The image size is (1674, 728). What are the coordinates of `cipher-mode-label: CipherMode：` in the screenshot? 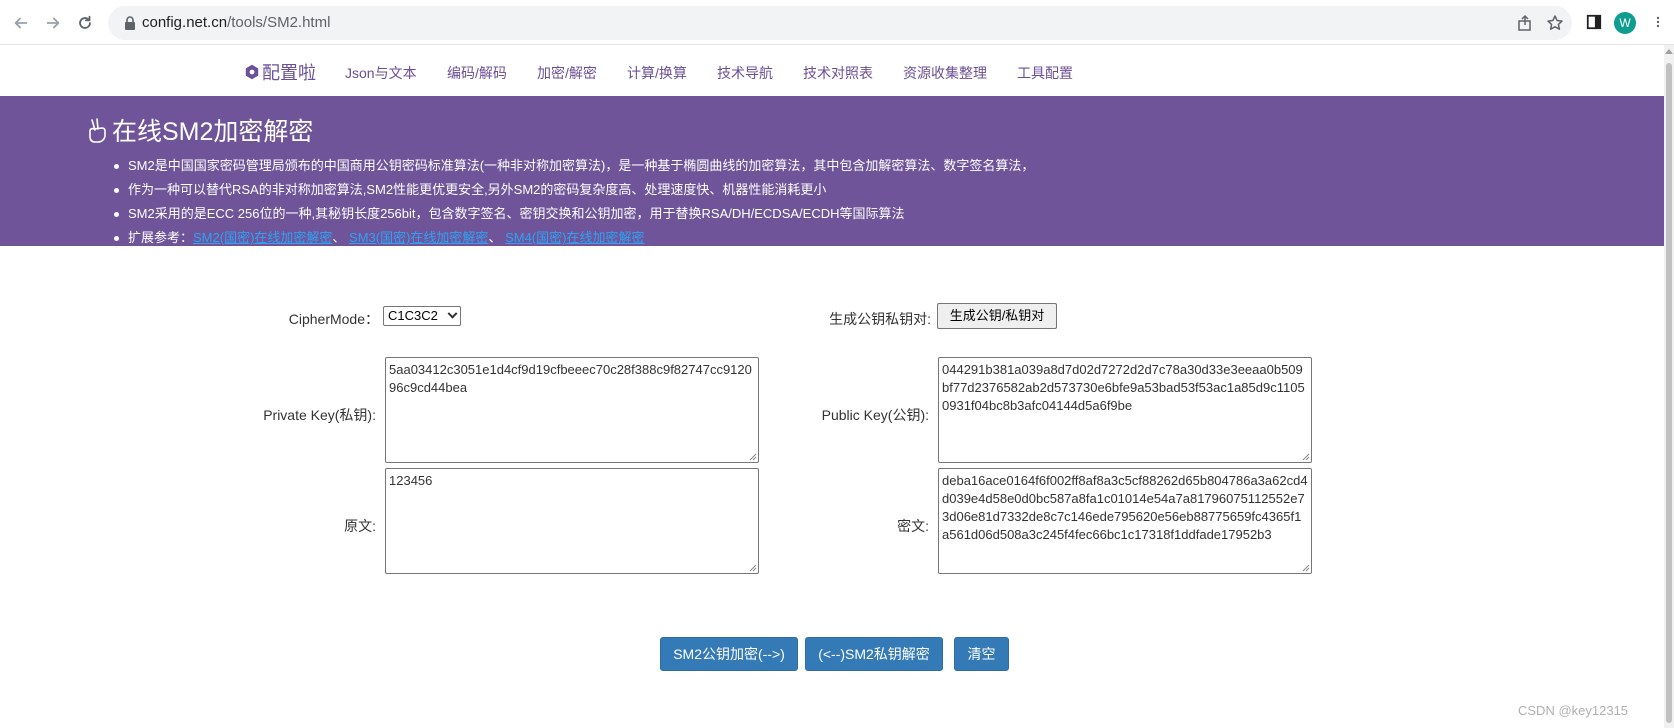 It's located at (333, 319).